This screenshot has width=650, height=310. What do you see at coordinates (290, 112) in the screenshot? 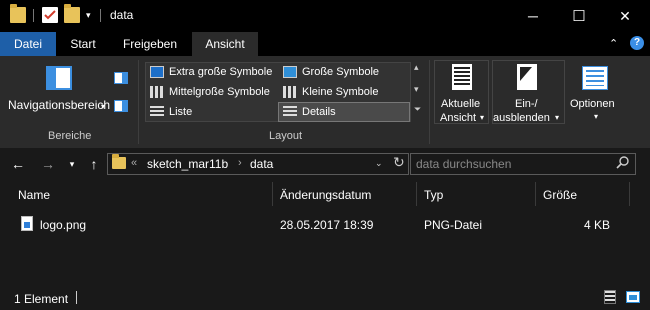
I see `details-view-icon` at bounding box center [290, 112].